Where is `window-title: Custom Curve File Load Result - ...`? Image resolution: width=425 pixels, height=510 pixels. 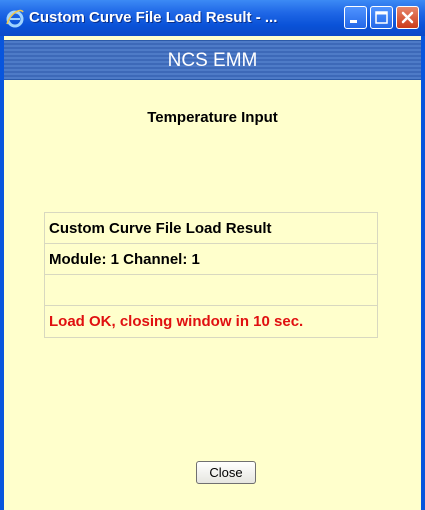 window-title: Custom Curve File Load Result - ... is located at coordinates (153, 17).